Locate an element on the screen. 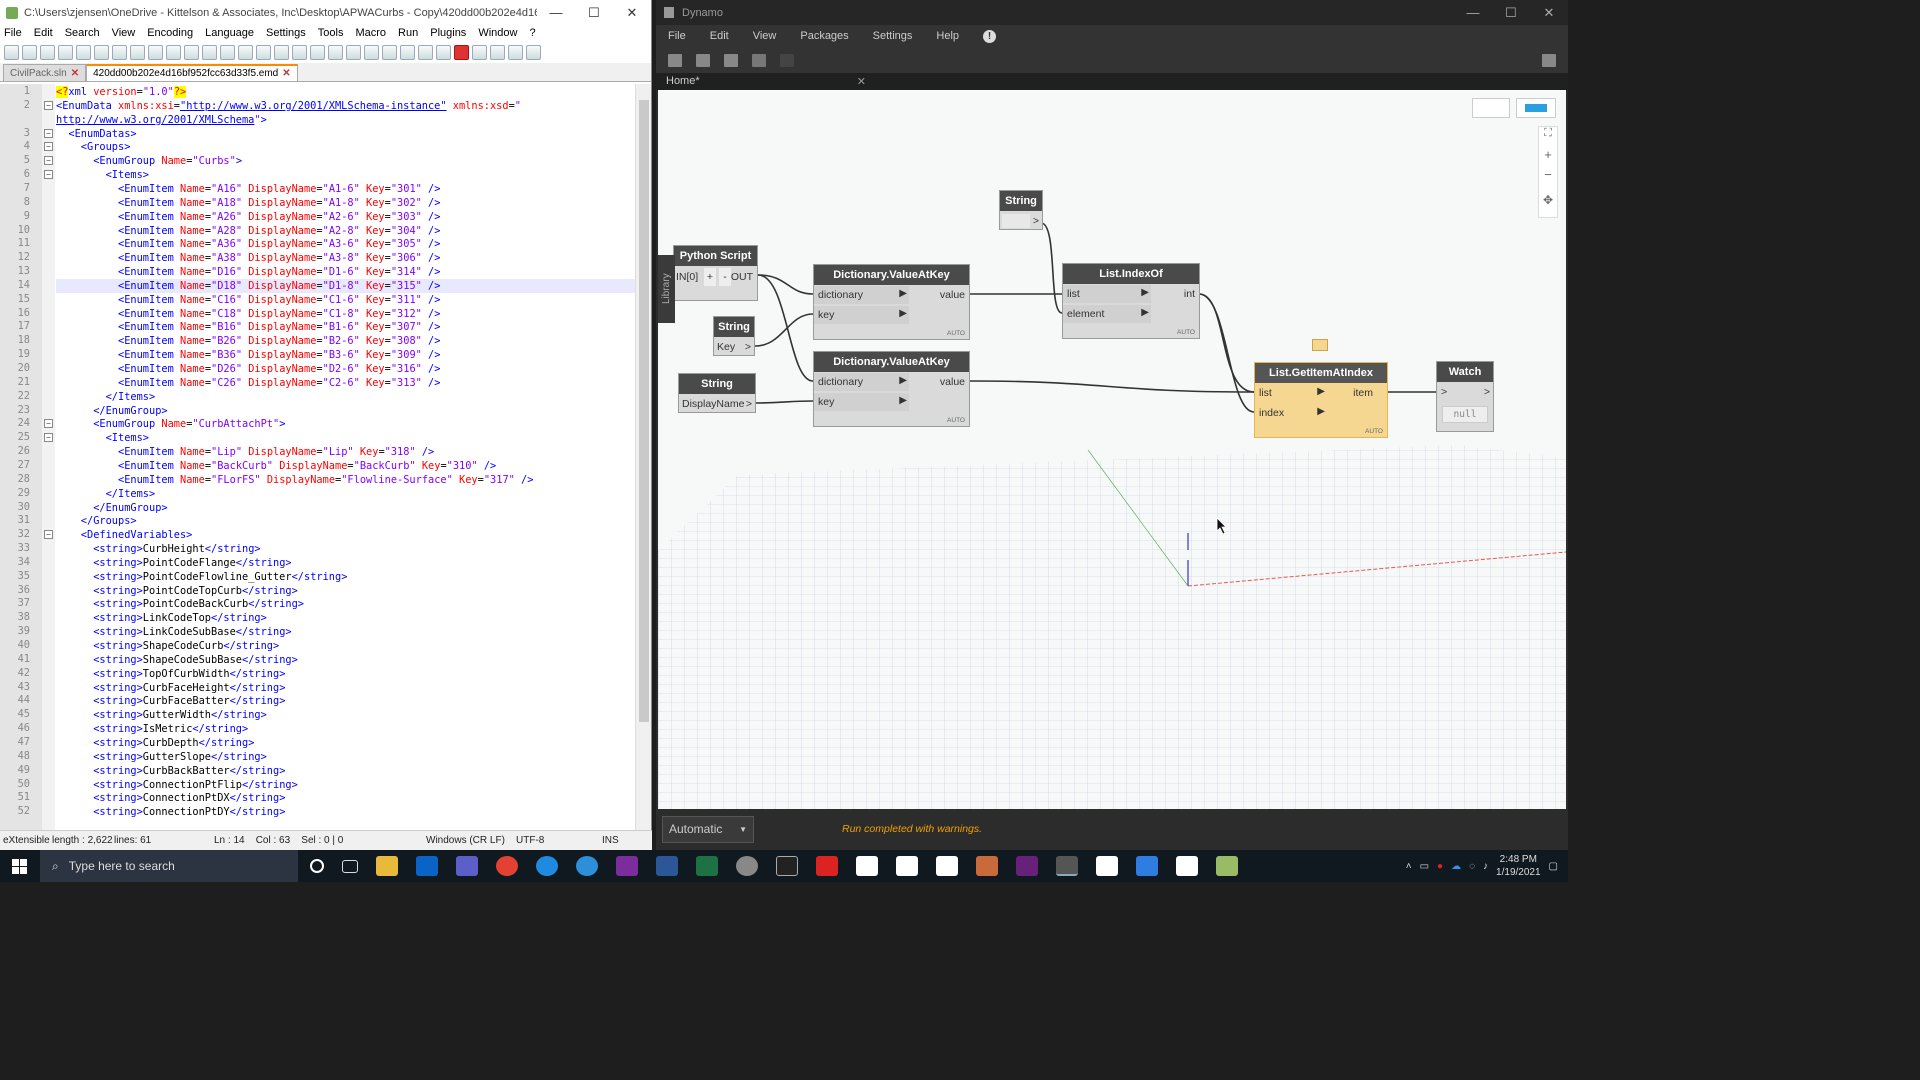 The image size is (1920, 1080). menu-settings: Settings is located at coordinates (893, 36).